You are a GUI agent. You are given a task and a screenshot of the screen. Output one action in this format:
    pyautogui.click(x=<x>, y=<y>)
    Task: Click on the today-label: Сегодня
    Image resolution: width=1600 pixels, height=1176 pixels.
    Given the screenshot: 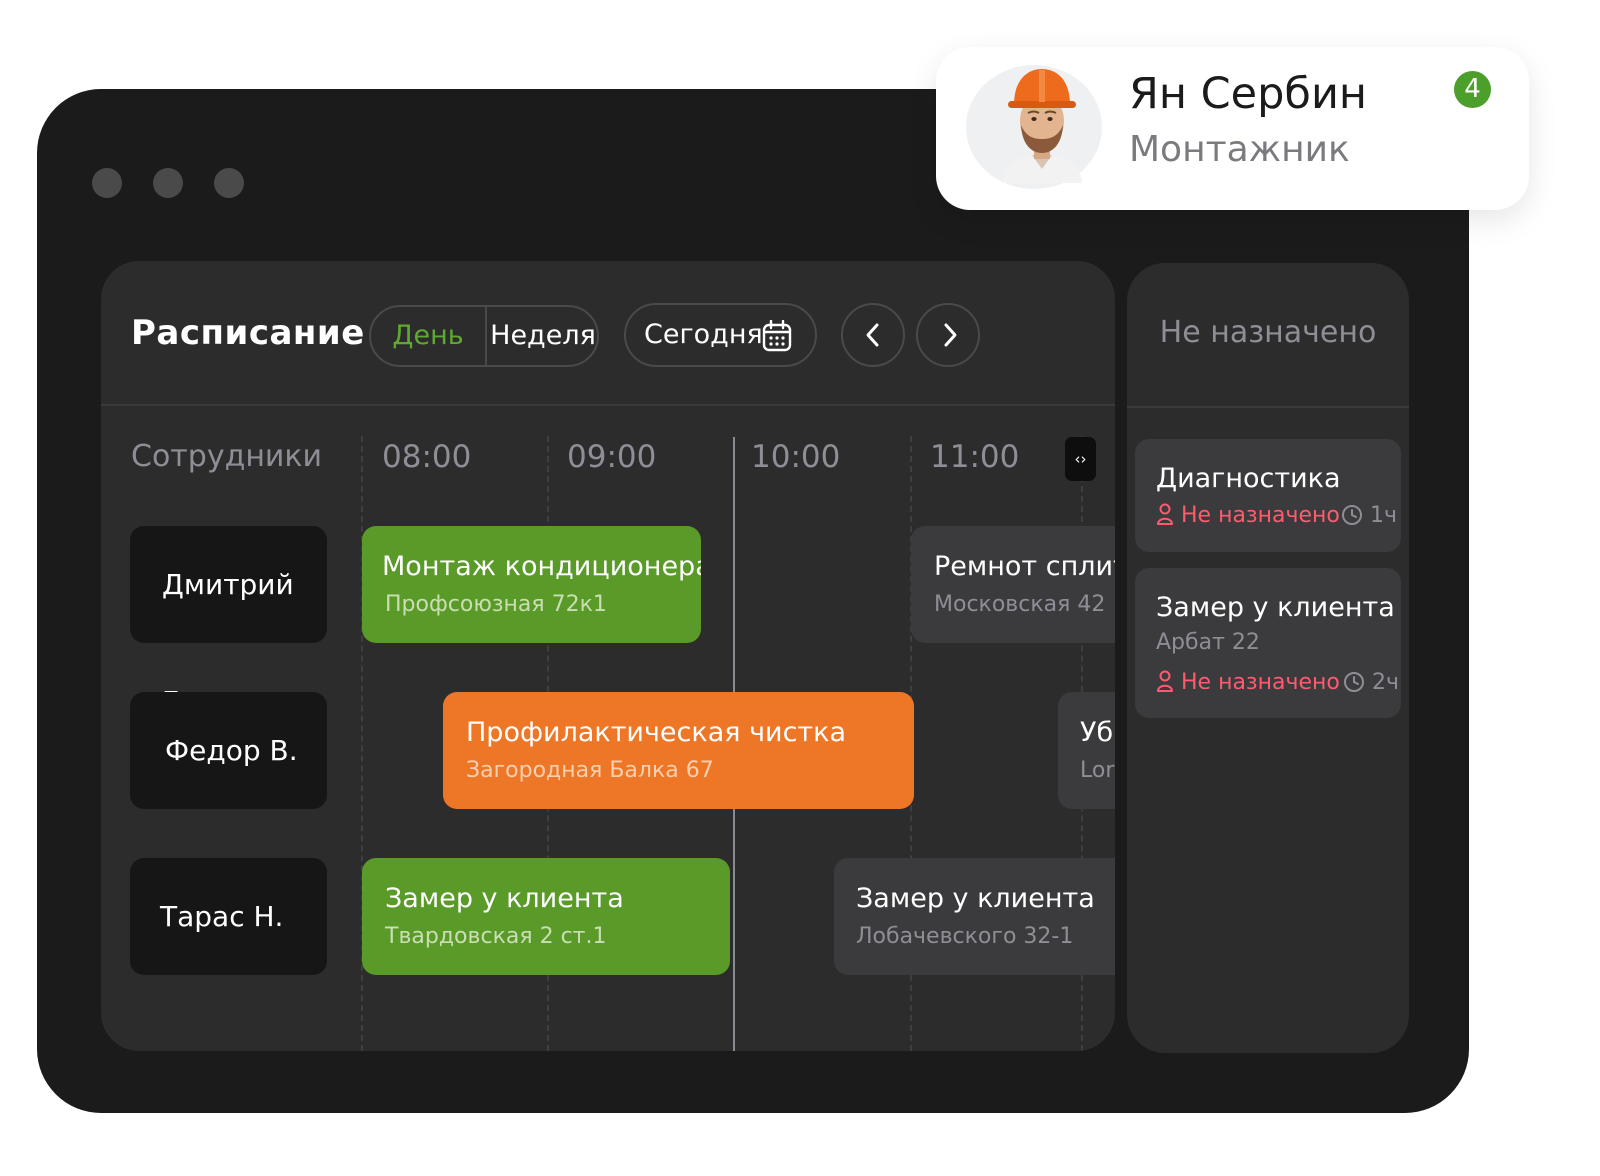 What is the action you would take?
    pyautogui.click(x=703, y=334)
    